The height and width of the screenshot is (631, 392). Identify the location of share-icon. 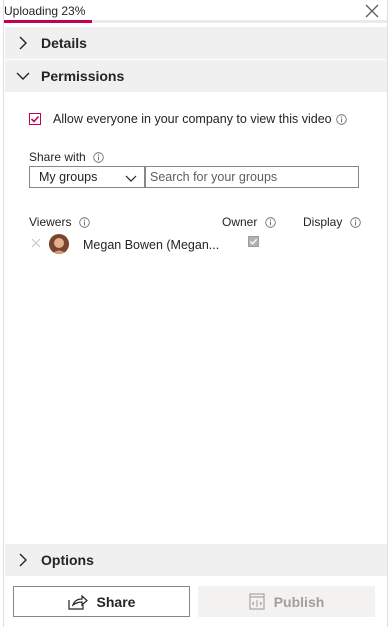
(77, 602).